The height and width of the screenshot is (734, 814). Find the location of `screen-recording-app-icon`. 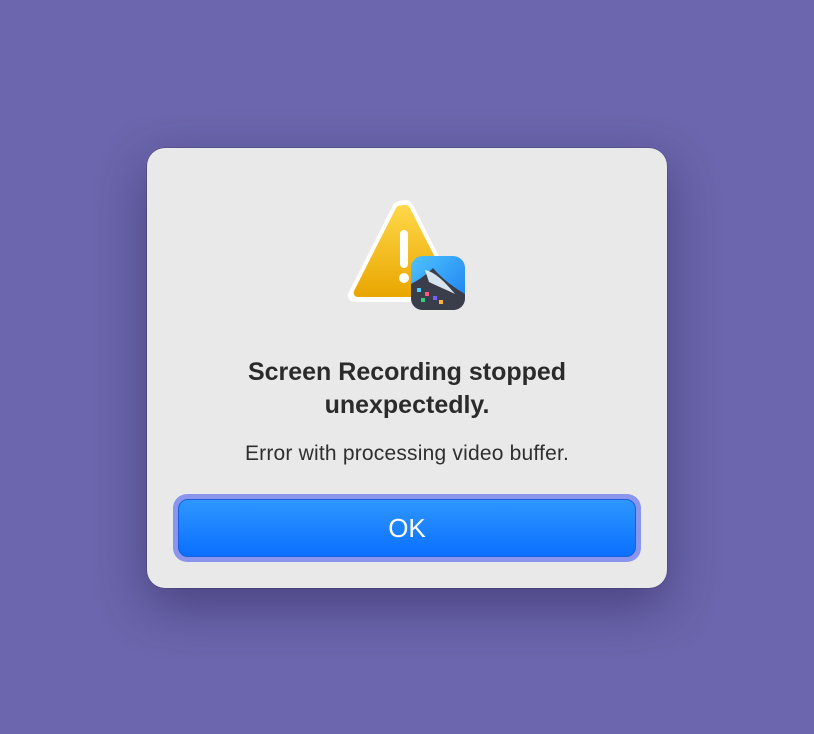

screen-recording-app-icon is located at coordinates (438, 283).